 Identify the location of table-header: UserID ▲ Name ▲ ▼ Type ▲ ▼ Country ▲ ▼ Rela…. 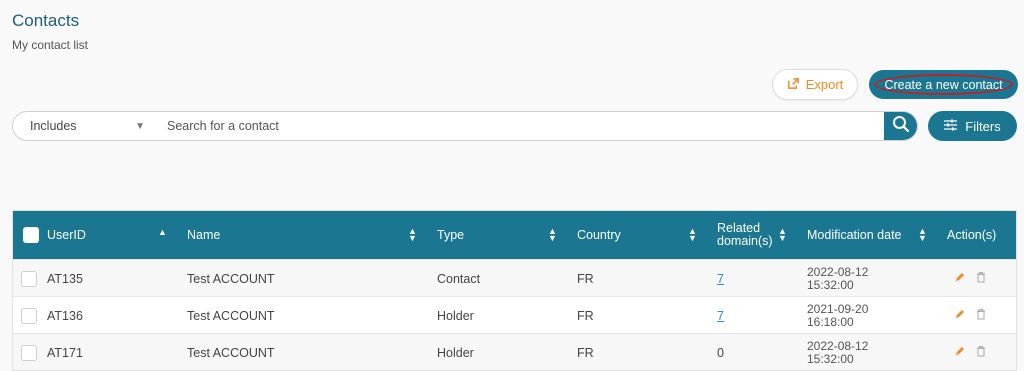
(514, 235).